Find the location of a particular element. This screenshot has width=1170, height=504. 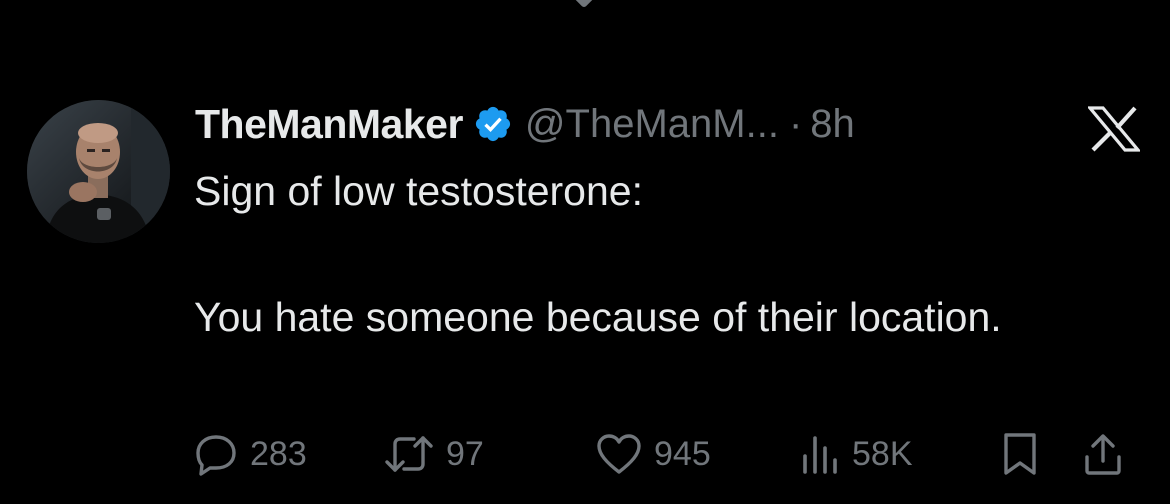

bookmark-icon is located at coordinates (1020, 454).